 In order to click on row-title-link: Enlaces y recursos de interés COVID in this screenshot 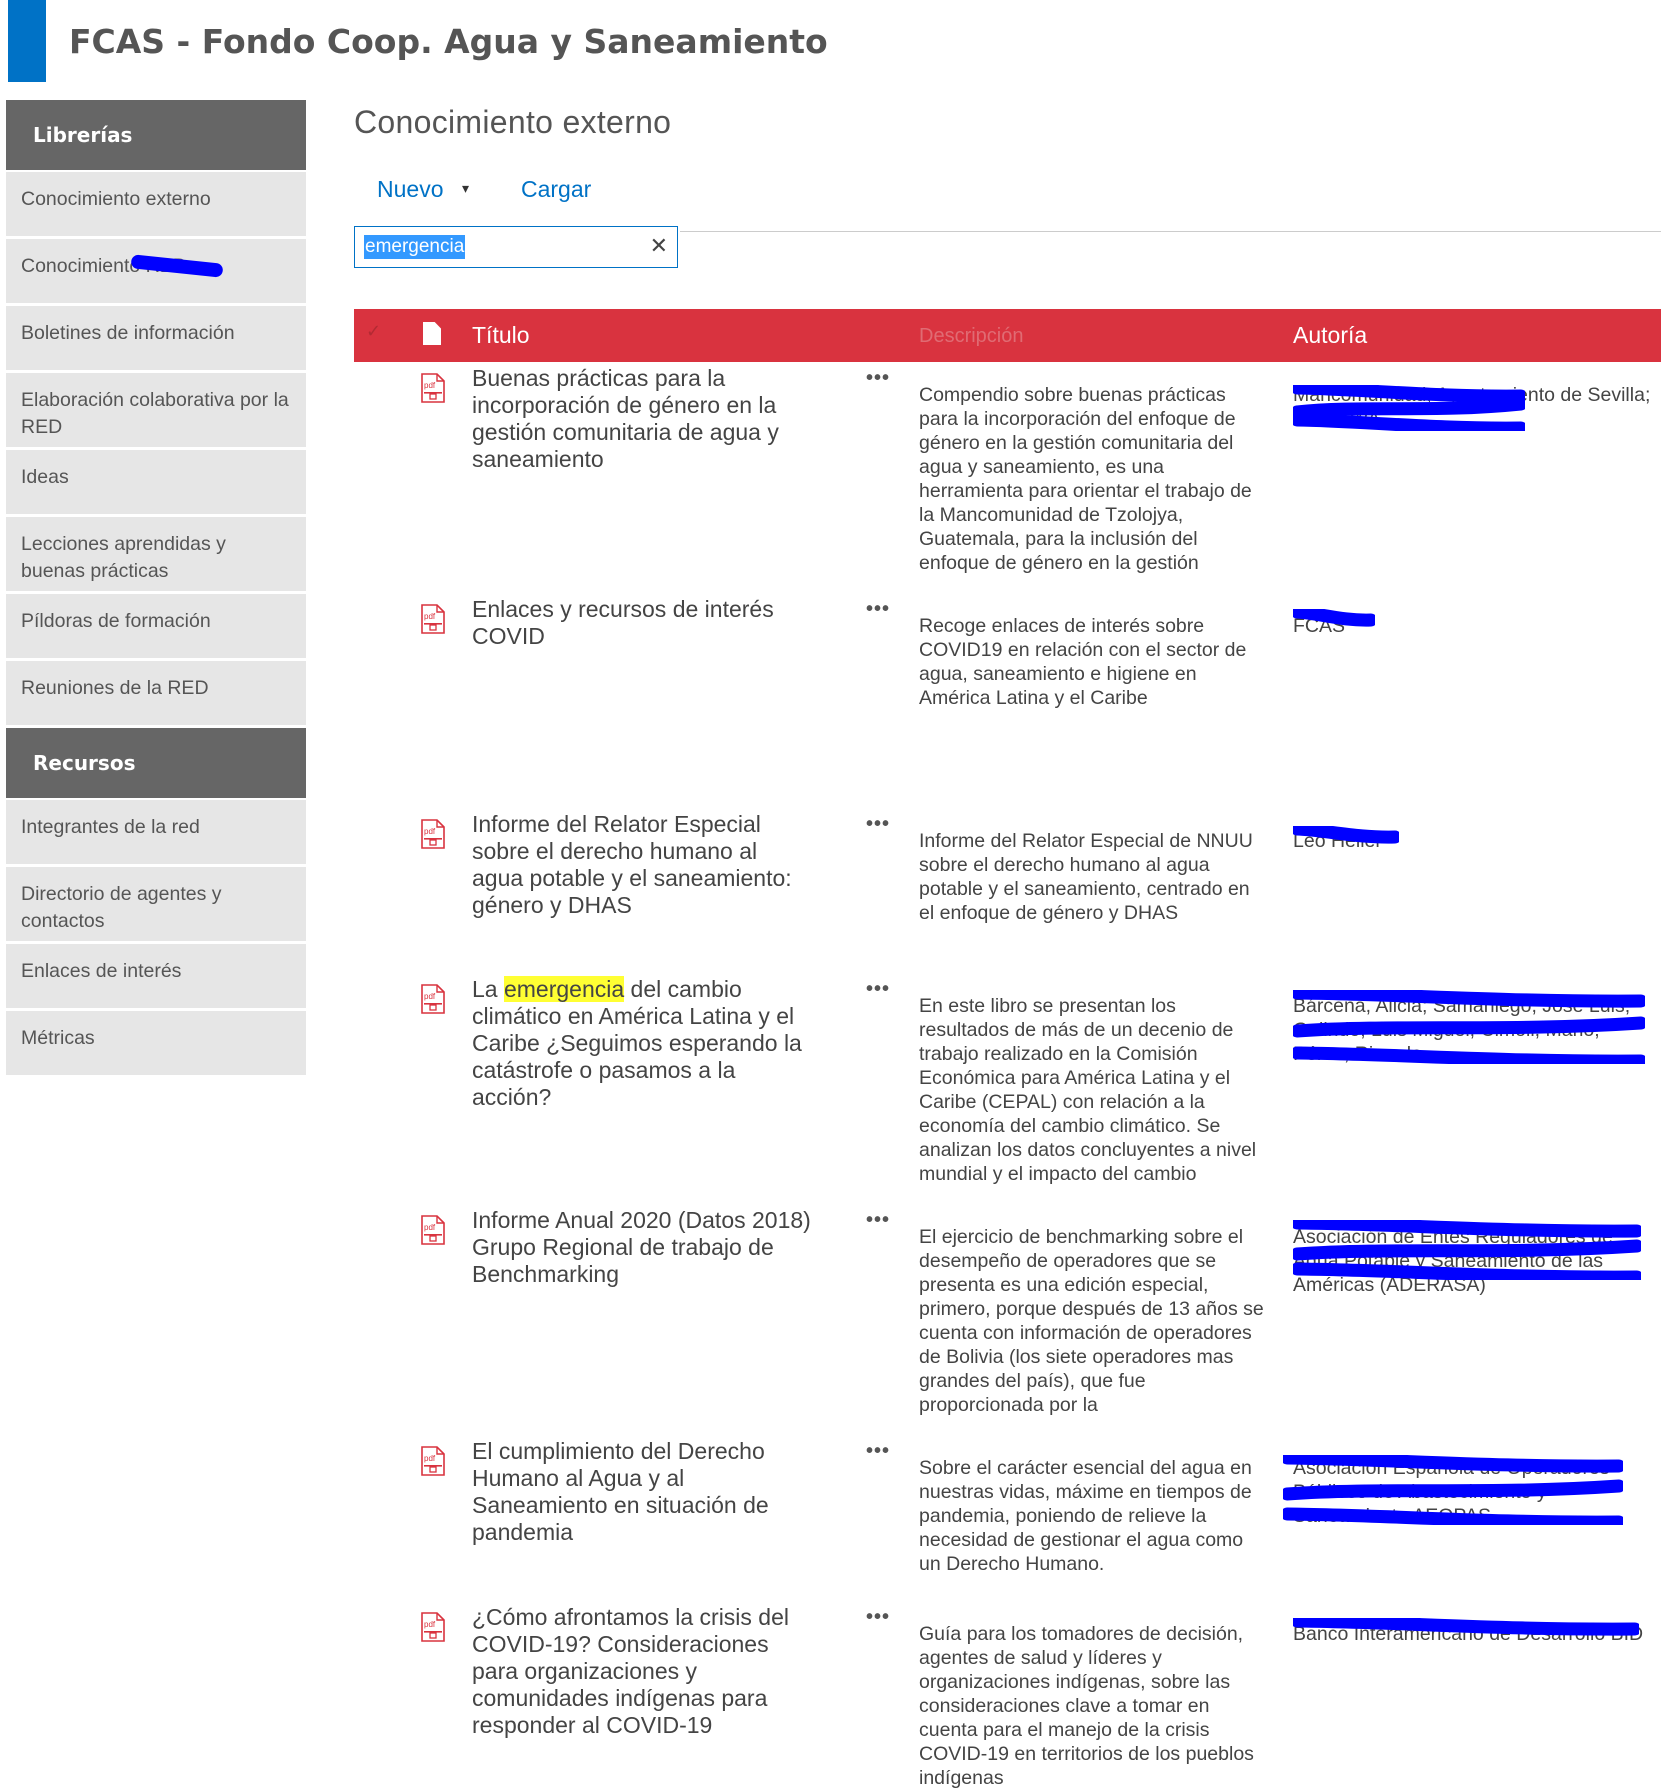, I will do `click(642, 623)`.